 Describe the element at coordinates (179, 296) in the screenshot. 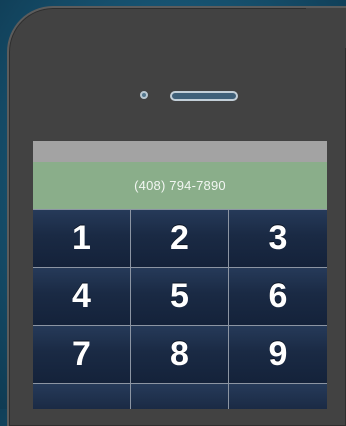

I see `key-5: 5` at that location.